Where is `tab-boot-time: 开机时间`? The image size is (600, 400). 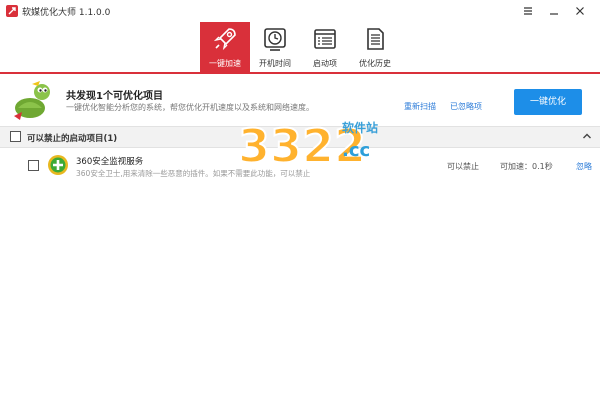
tab-boot-time: 开机时间 is located at coordinates (275, 47).